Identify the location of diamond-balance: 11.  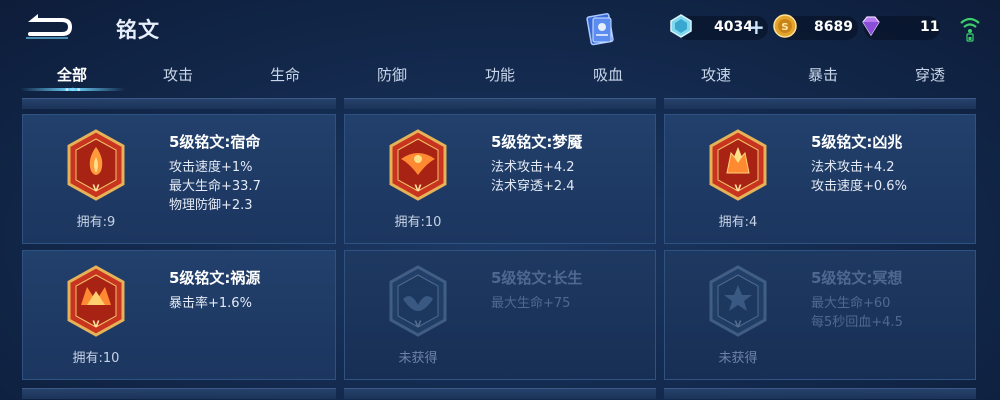
(901, 28).